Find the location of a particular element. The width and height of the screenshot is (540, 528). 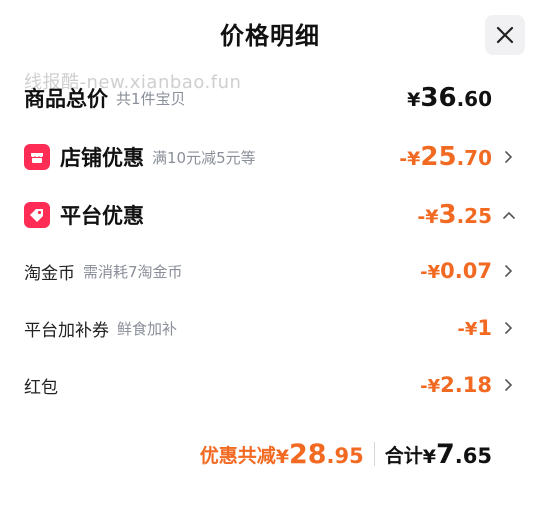

shop-discount-row: 店铺优惠 满10元减5元等 -¥25.70 is located at coordinates (270, 157).